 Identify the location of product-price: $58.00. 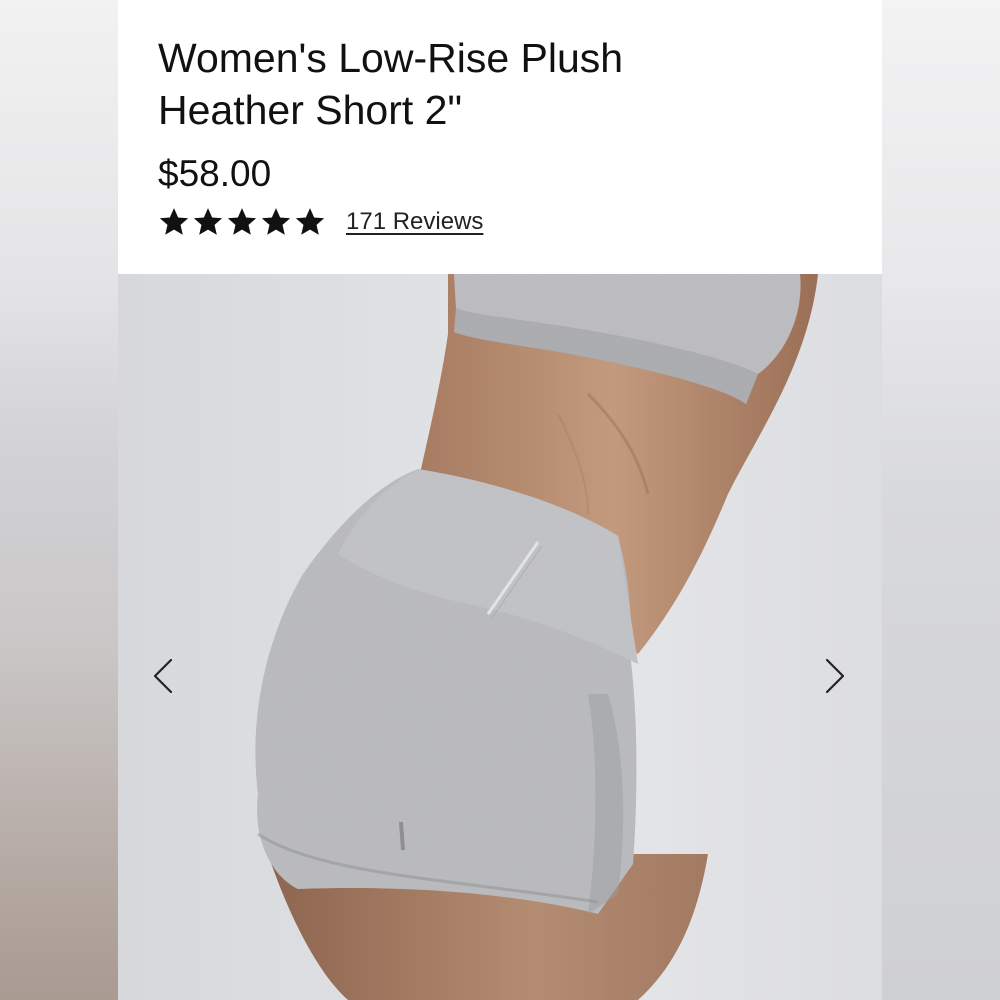
(215, 173).